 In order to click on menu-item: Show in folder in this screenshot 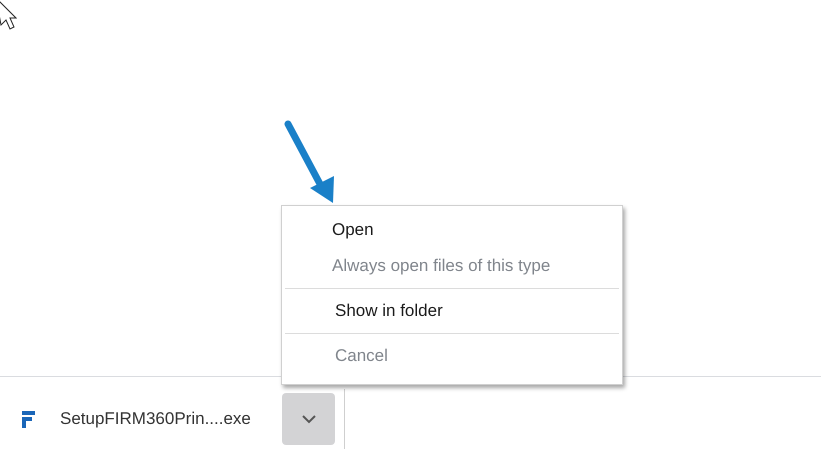, I will do `click(452, 311)`.